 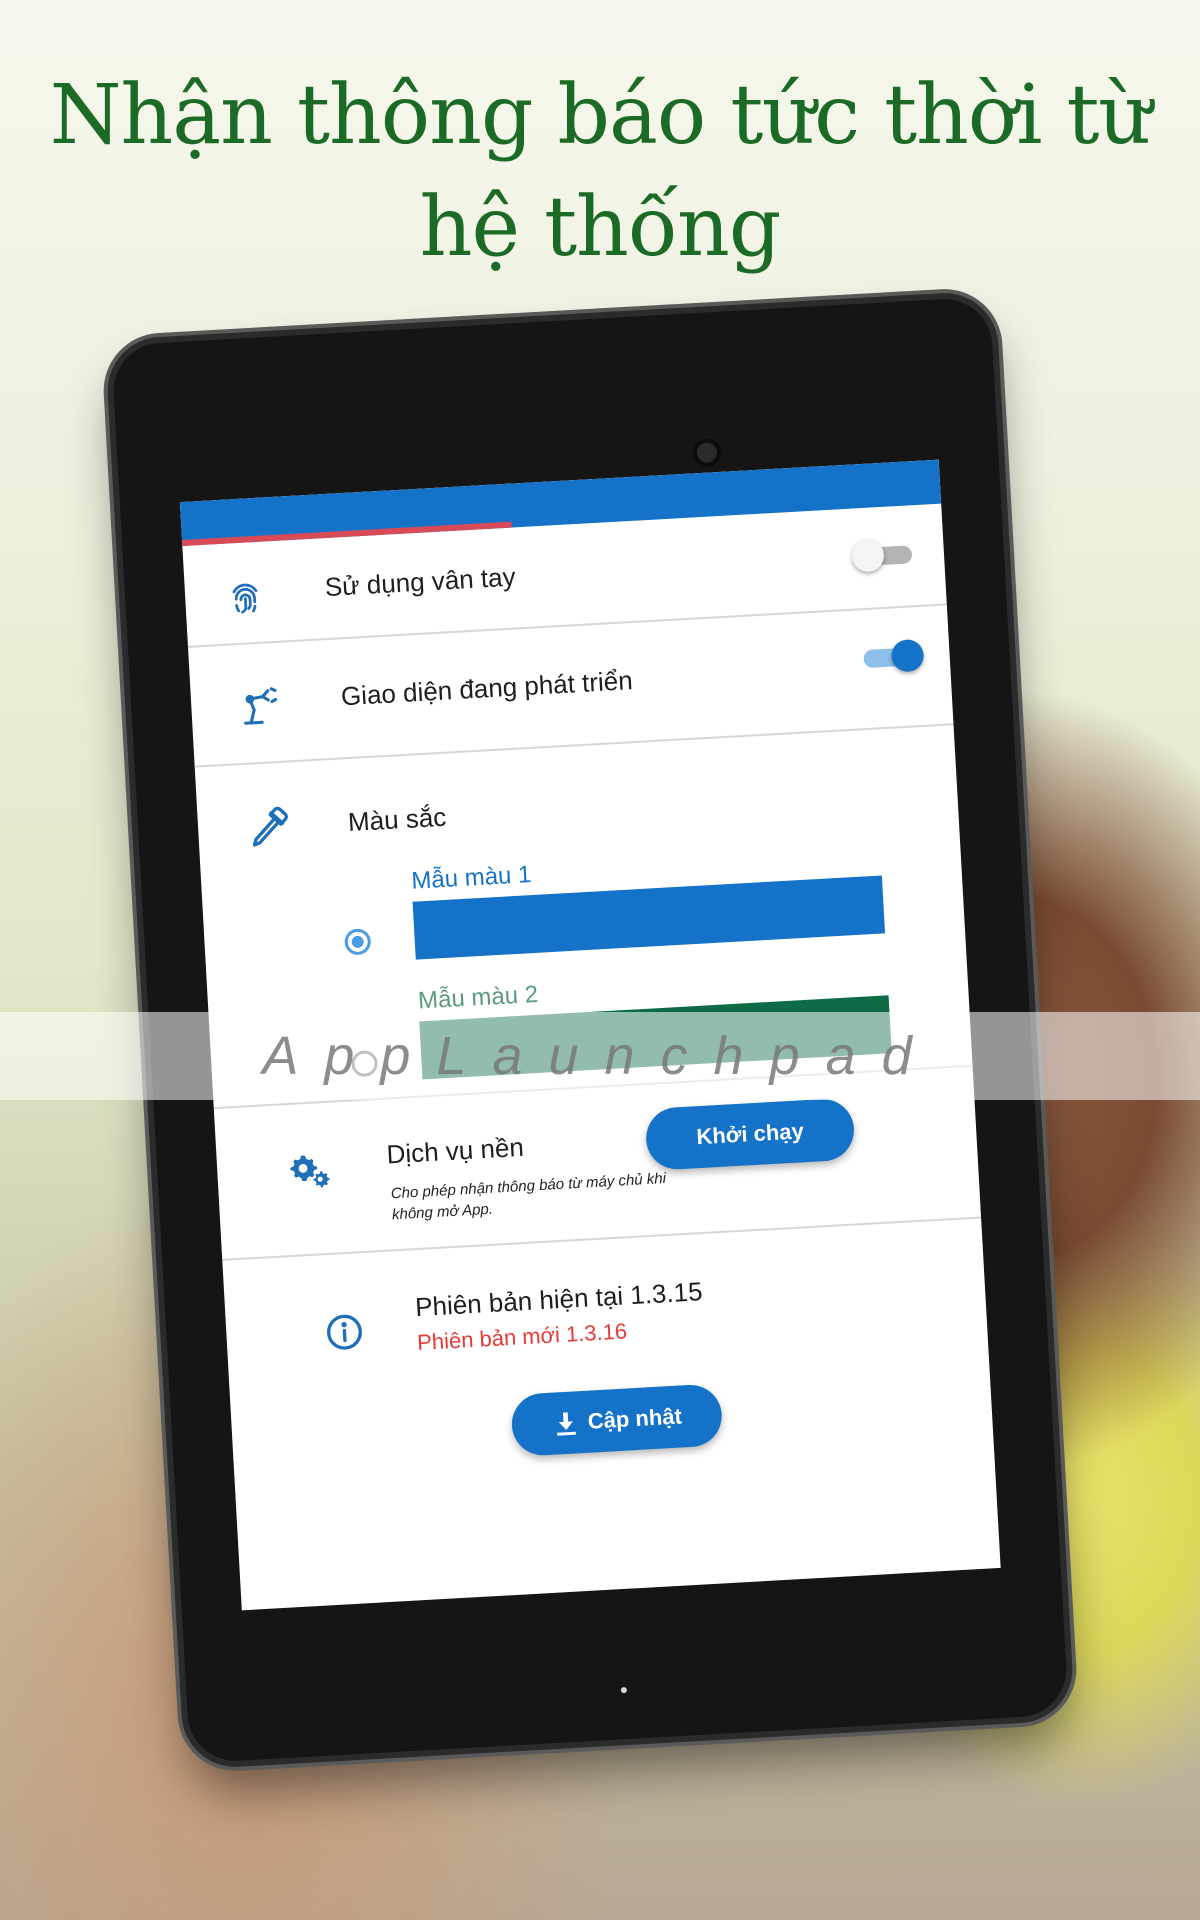 I want to click on dev-ui-label: Giao diện đang phát triển, so click(x=487, y=688).